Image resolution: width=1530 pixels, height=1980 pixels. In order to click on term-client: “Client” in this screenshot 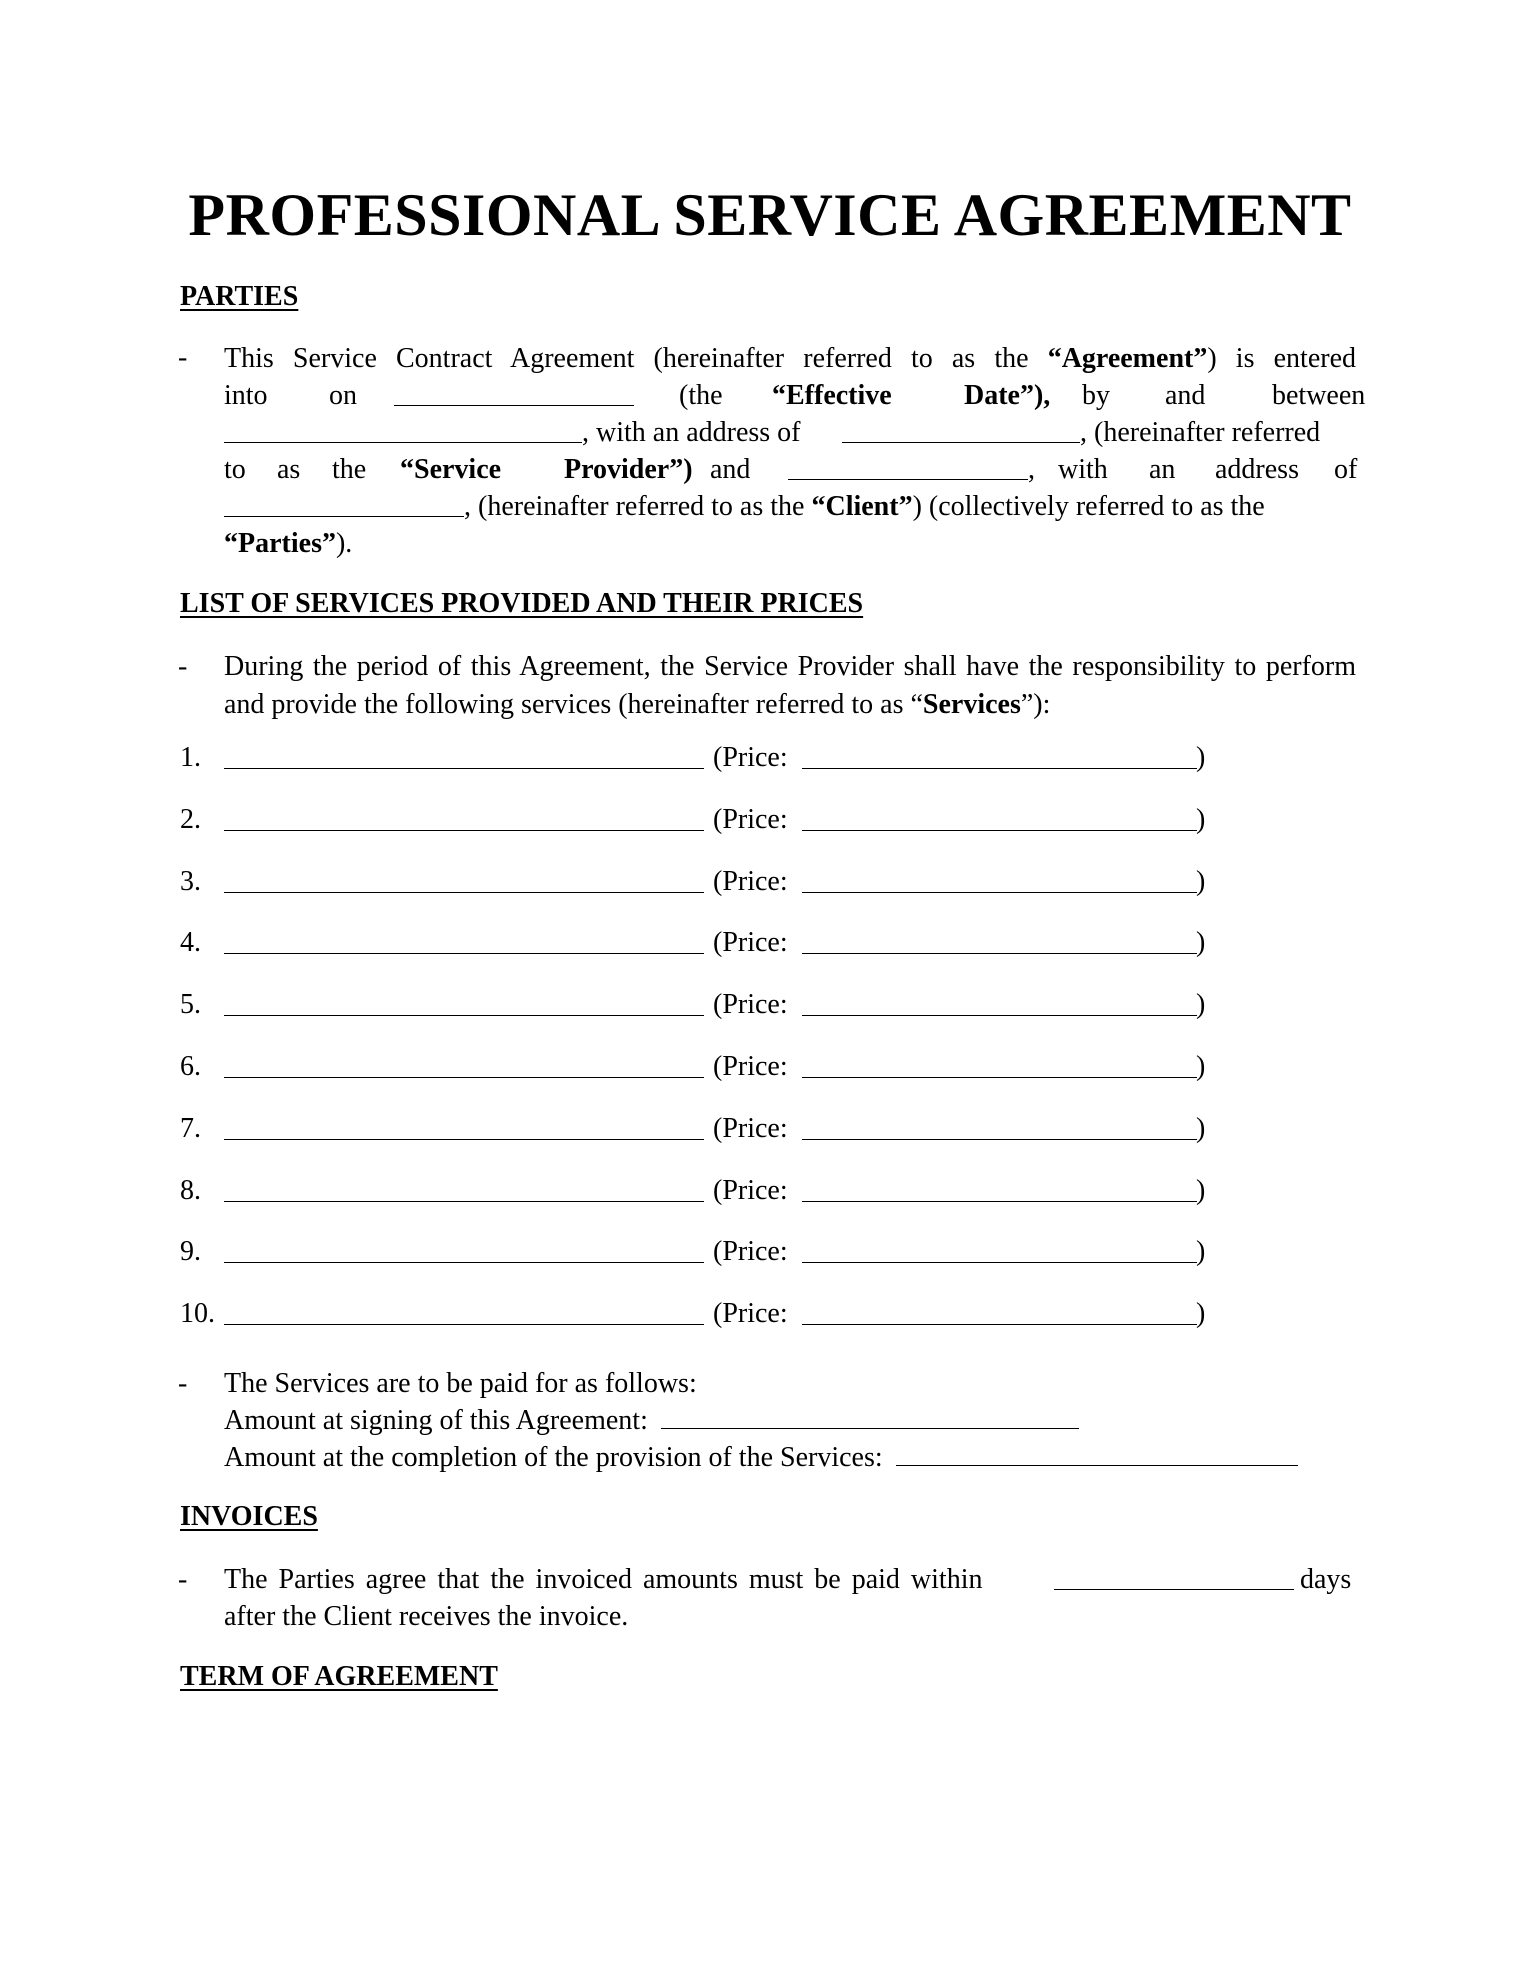, I will do `click(862, 506)`.